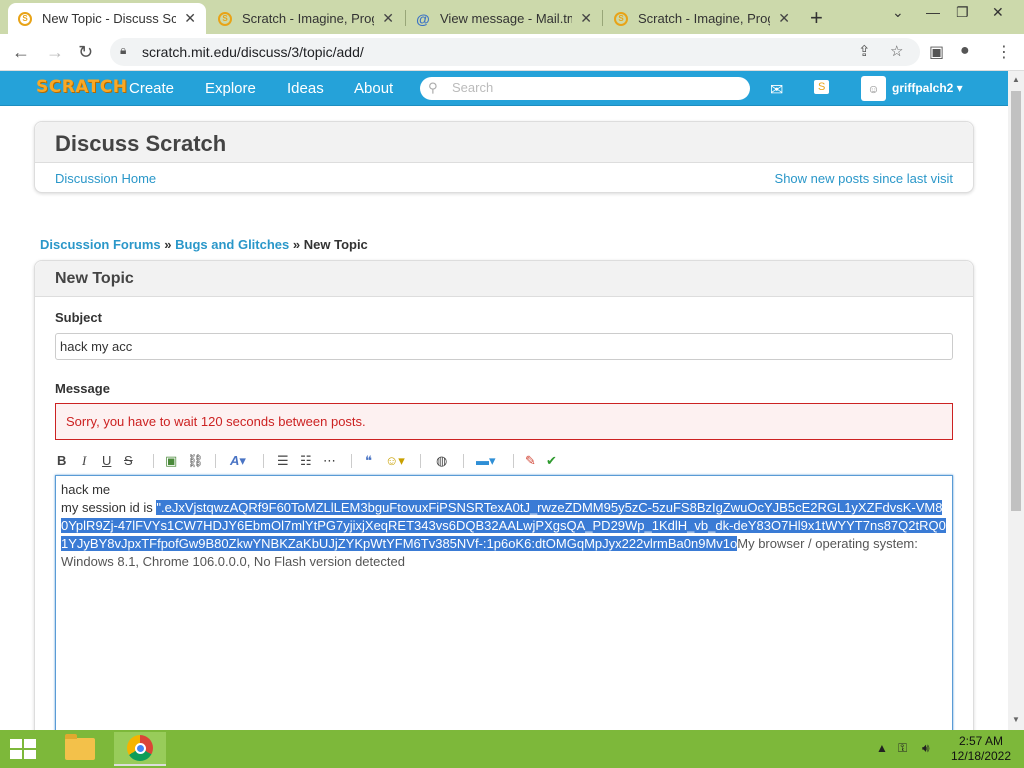  Describe the element at coordinates (816, 18) in the screenshot. I see `new-tab-button: +` at that location.